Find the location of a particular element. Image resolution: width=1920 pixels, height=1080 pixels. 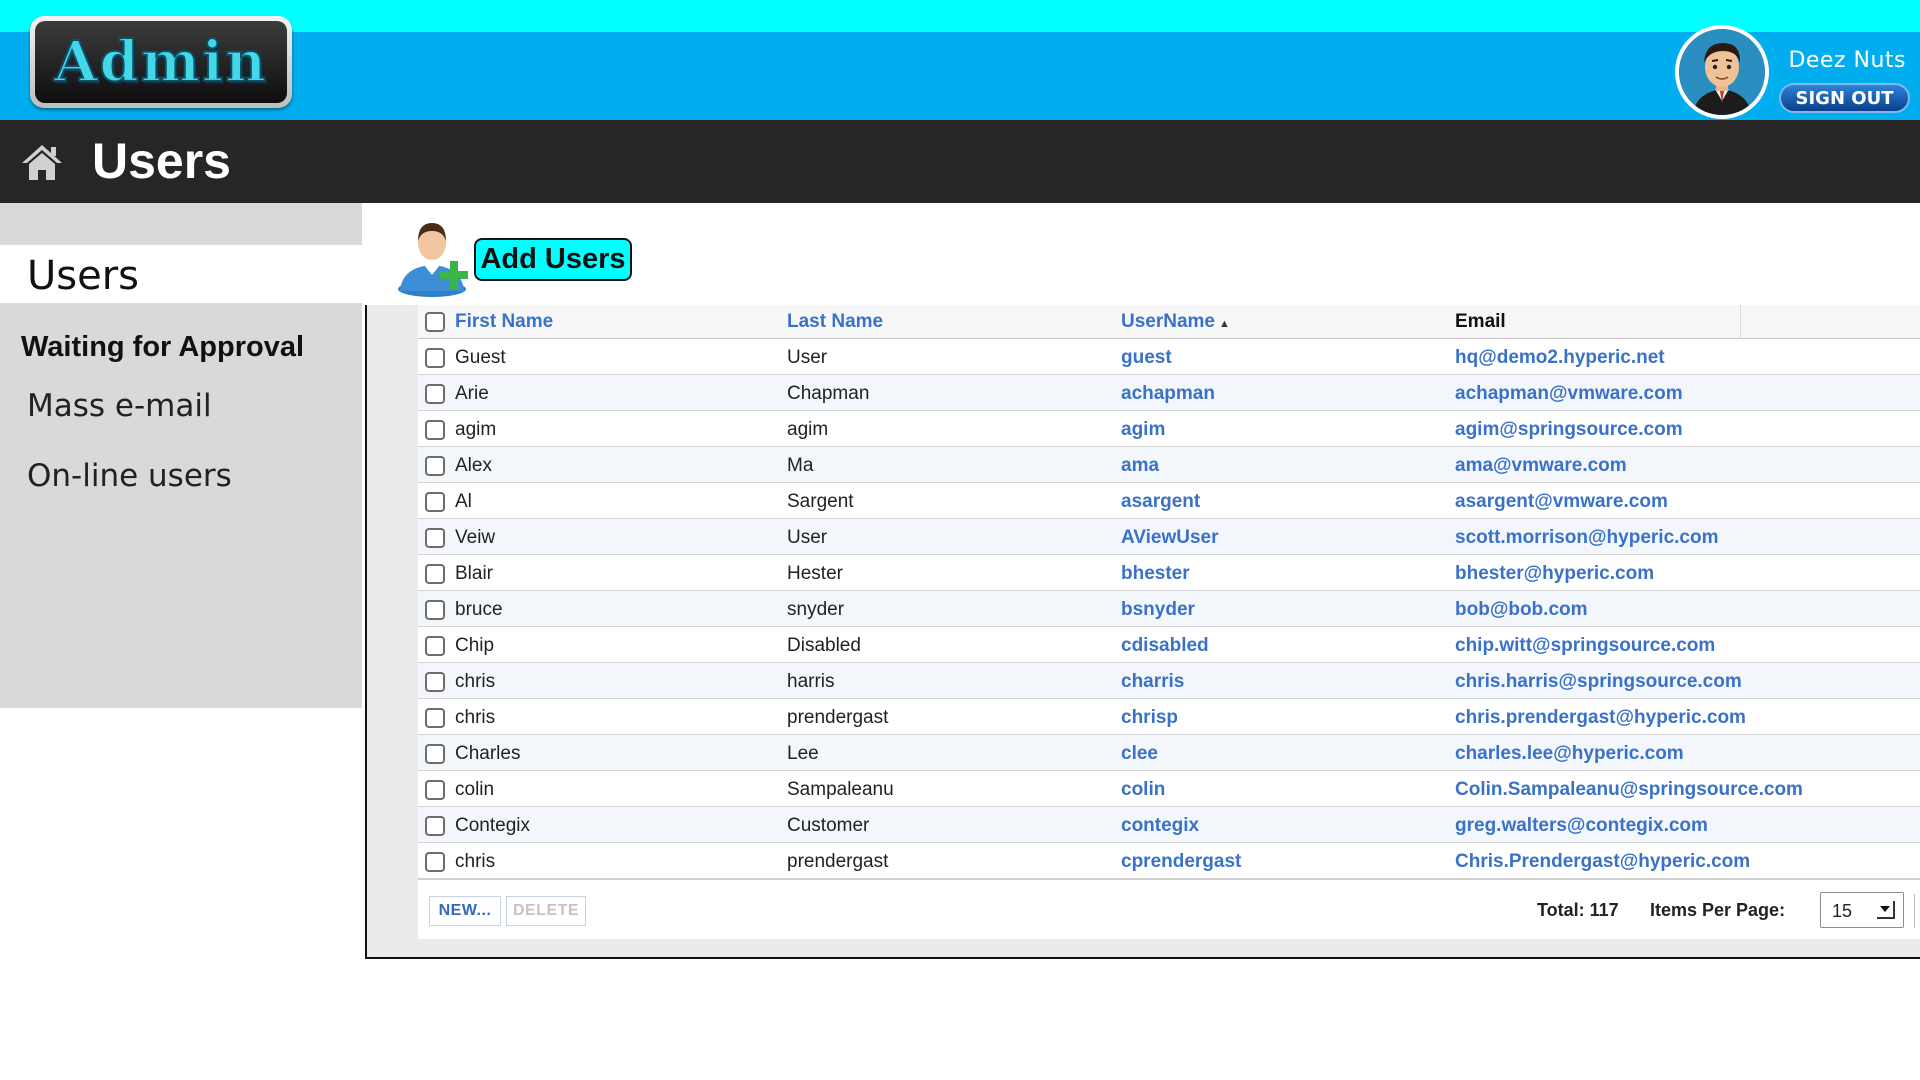

email-link: Chris.Prendergast@hyperic.com is located at coordinates (1602, 862).